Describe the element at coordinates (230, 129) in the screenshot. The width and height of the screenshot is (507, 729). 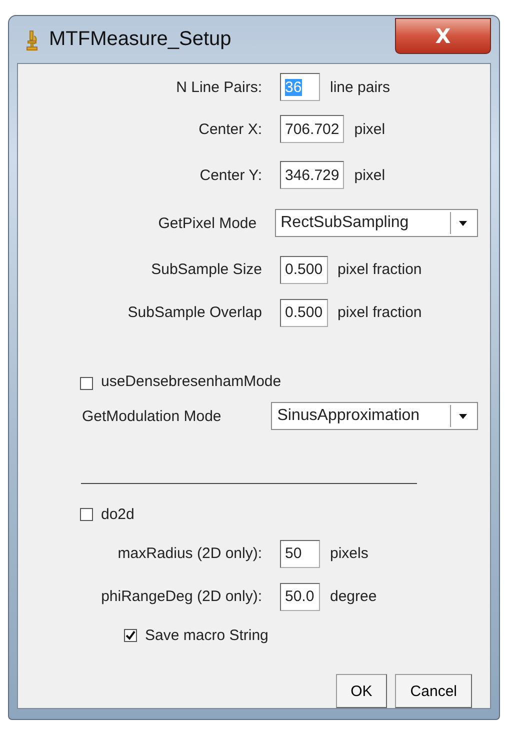
I see `field-label: Center X:` at that location.